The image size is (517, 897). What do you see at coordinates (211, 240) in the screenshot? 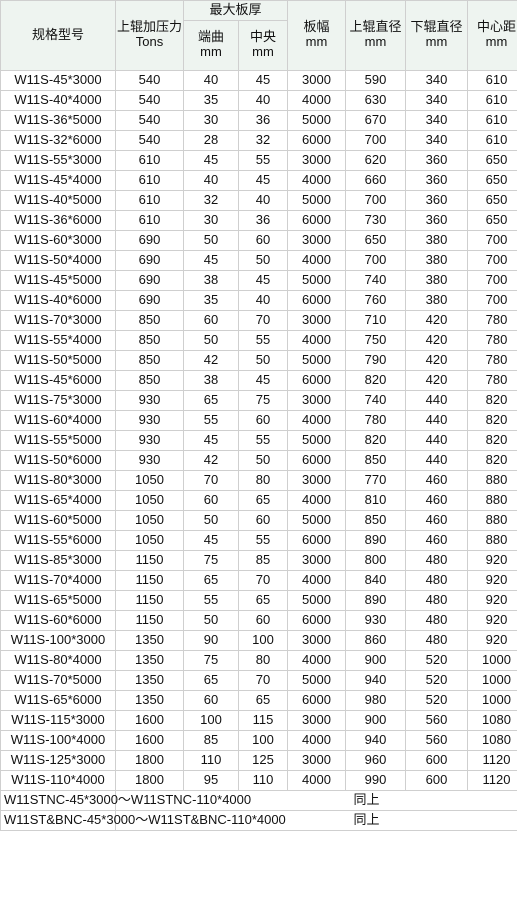
I see `cell-thickness-end: 50` at bounding box center [211, 240].